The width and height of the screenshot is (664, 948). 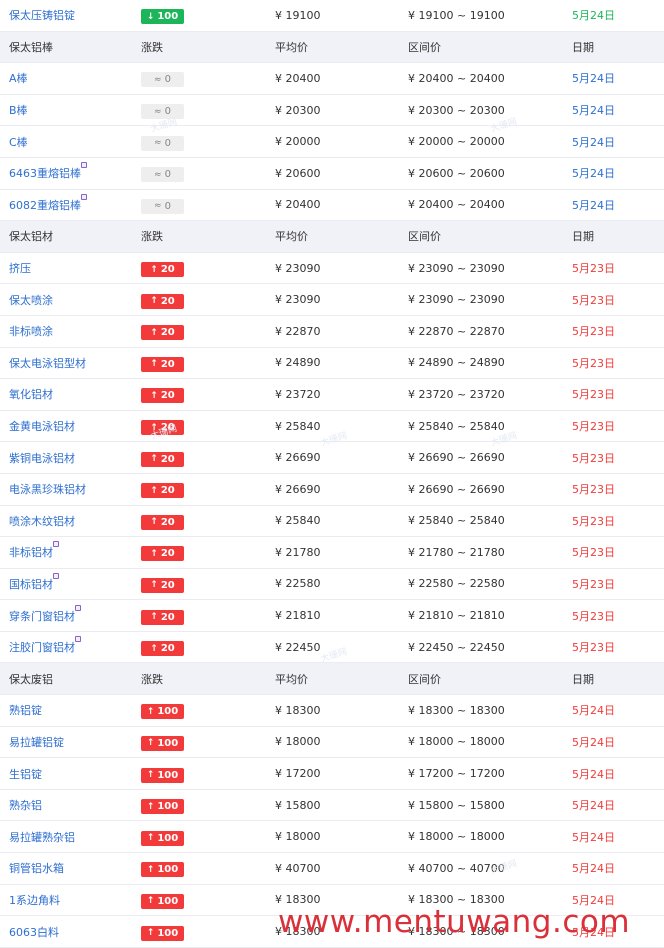 What do you see at coordinates (71, 742) in the screenshot?
I see `product-name-cell: 易拉罐铝锭` at bounding box center [71, 742].